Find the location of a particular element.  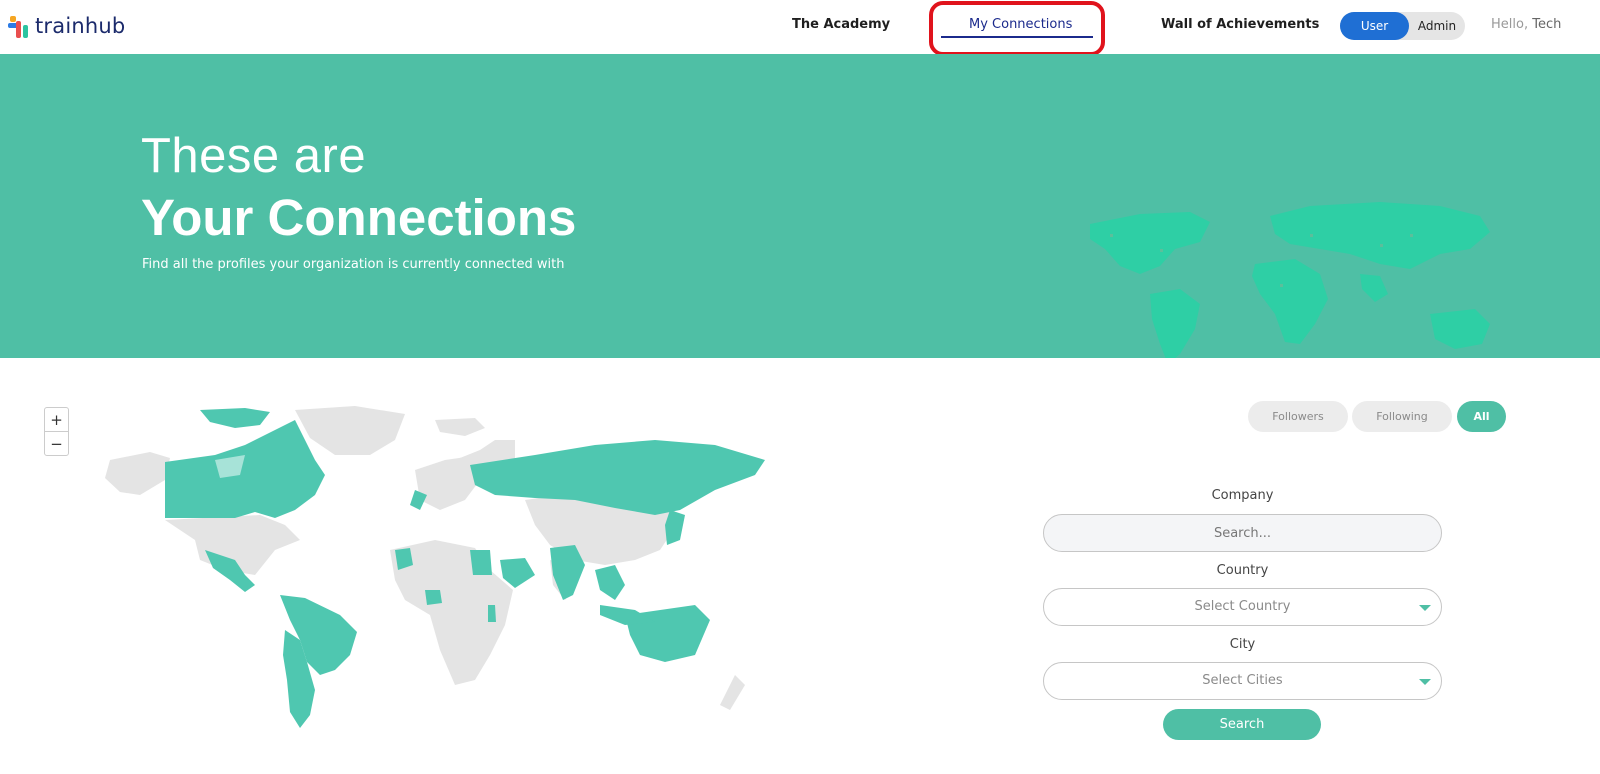

city-select-value: Select Cities is located at coordinates (1242, 680).